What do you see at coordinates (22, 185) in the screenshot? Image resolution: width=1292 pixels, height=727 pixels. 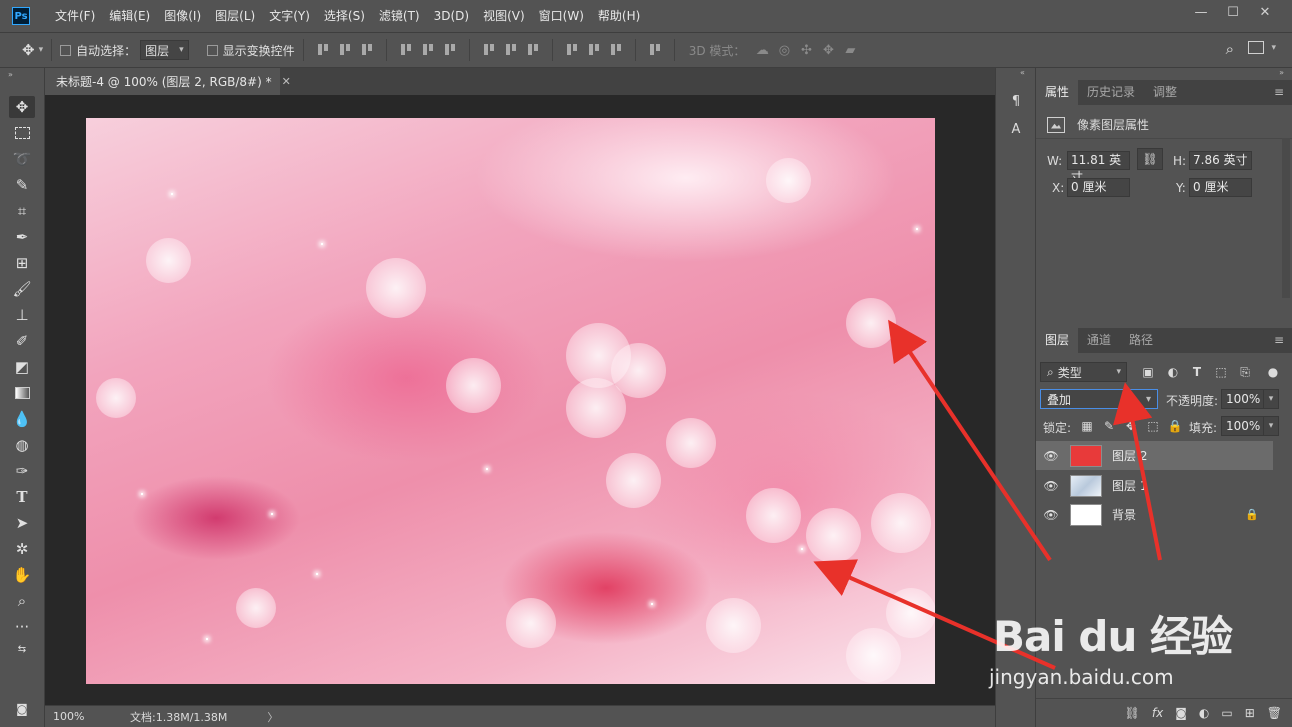 I see `quick-selection-tool-icon: ✎` at bounding box center [22, 185].